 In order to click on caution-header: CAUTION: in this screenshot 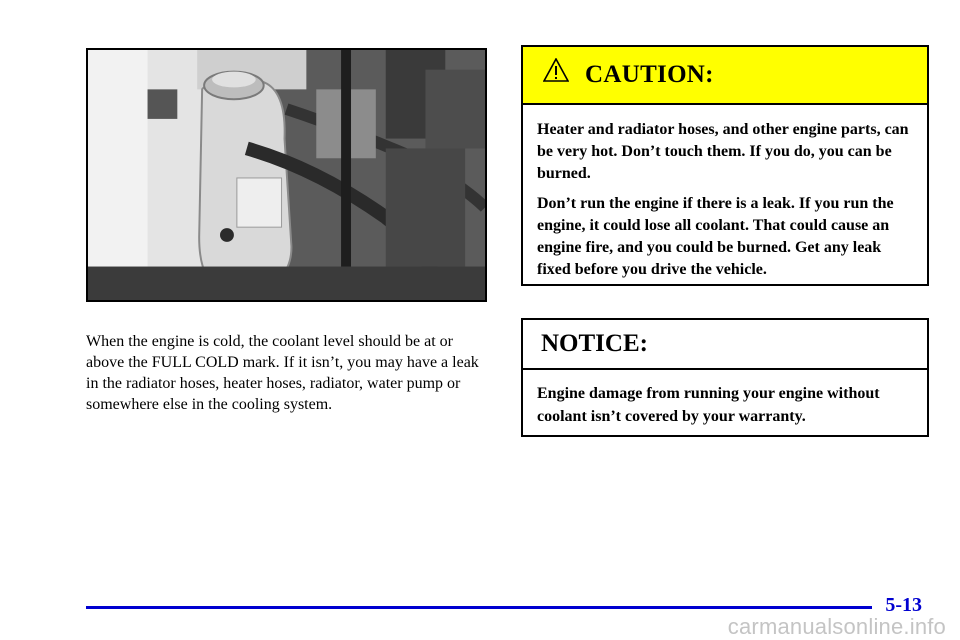, I will do `click(725, 76)`.